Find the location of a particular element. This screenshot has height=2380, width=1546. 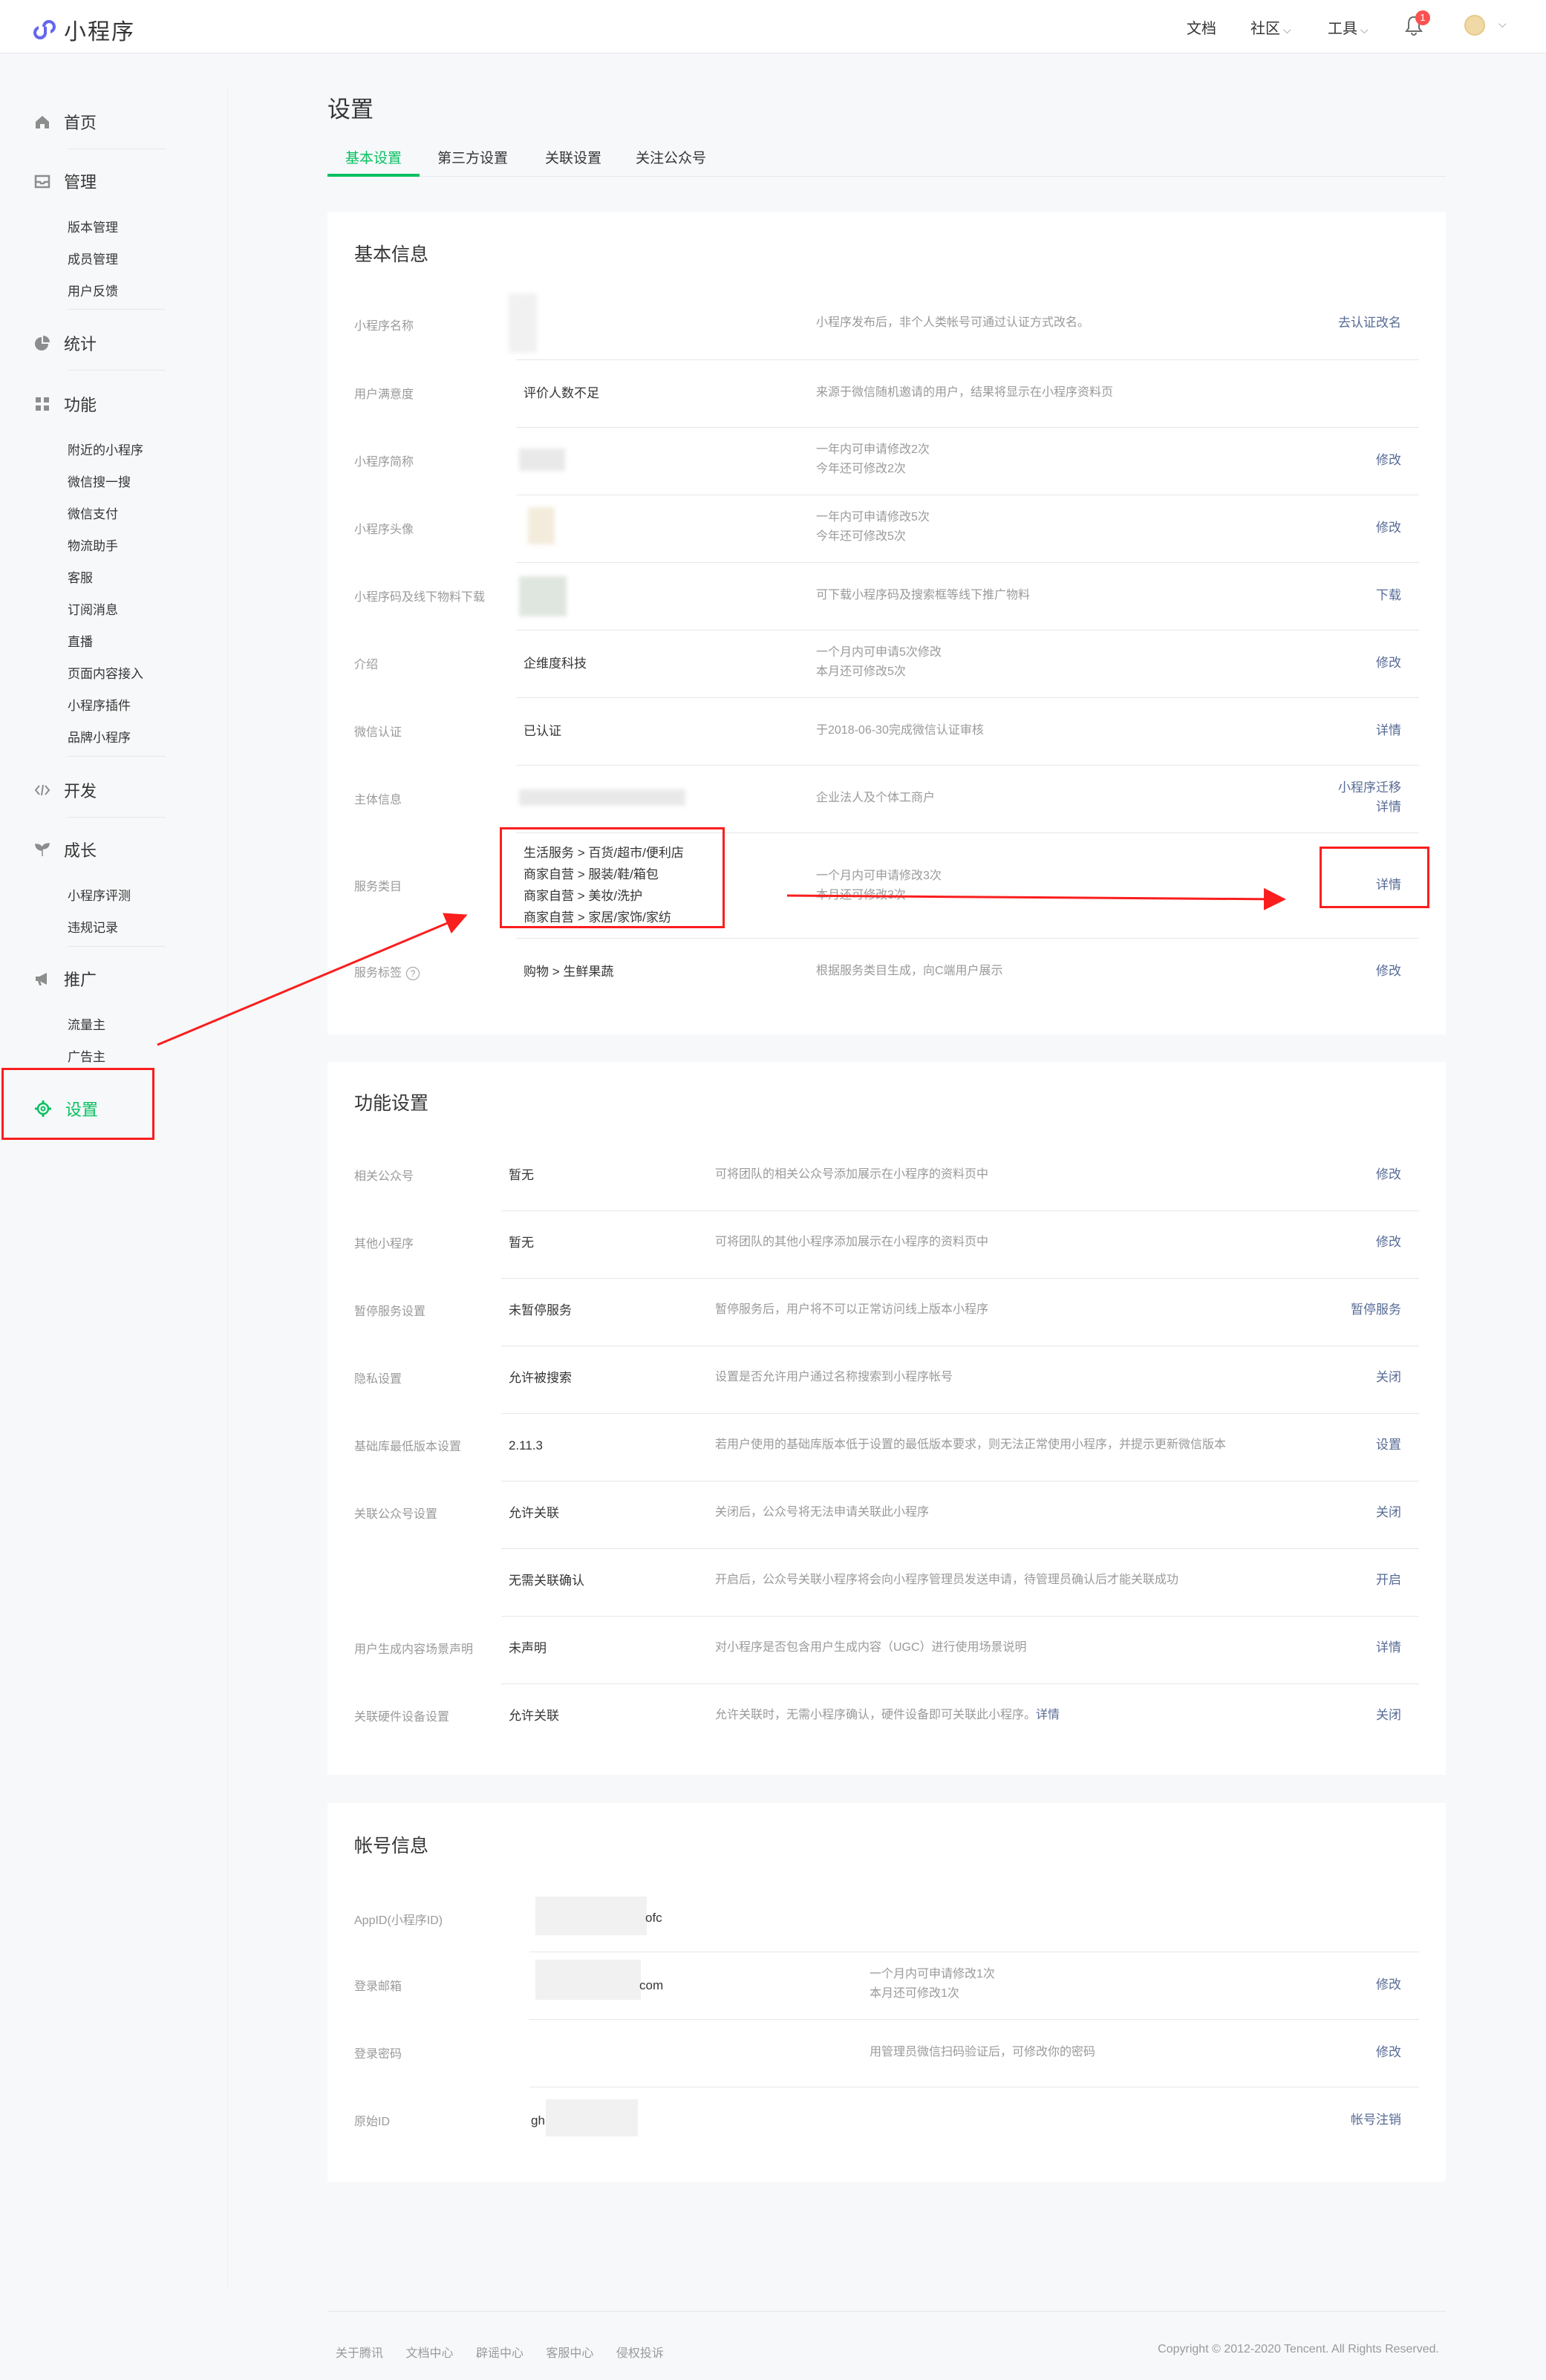

row-appid: AppID(小程序ID) ofc is located at coordinates (886, 1919).